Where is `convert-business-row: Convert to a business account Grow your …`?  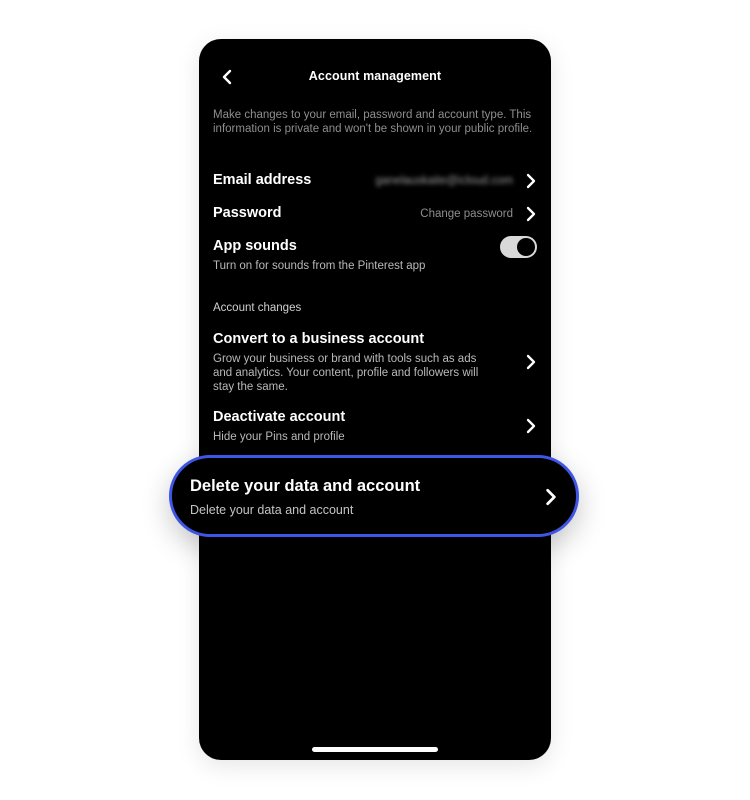
convert-business-row: Convert to a business account Grow your … is located at coordinates (375, 363).